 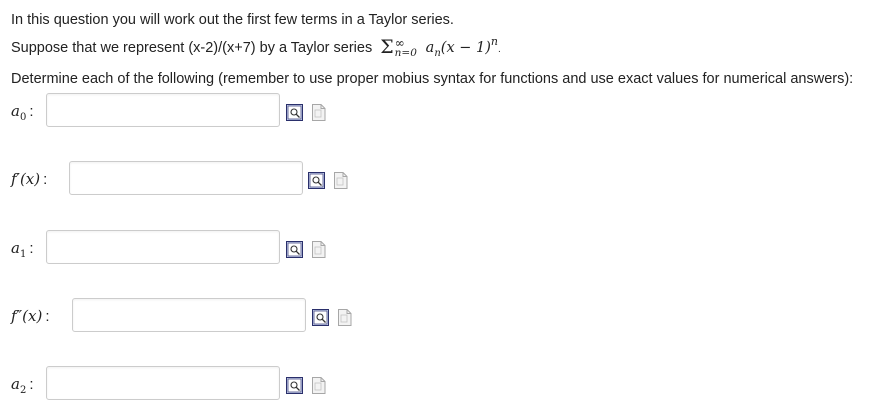 What do you see at coordinates (437, 53) in the screenshot?
I see `term-sub: n` at bounding box center [437, 53].